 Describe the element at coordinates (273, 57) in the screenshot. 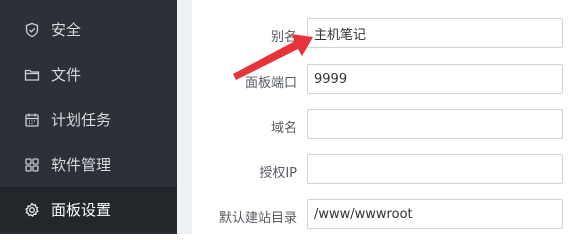

I see `annotation-arrow` at that location.